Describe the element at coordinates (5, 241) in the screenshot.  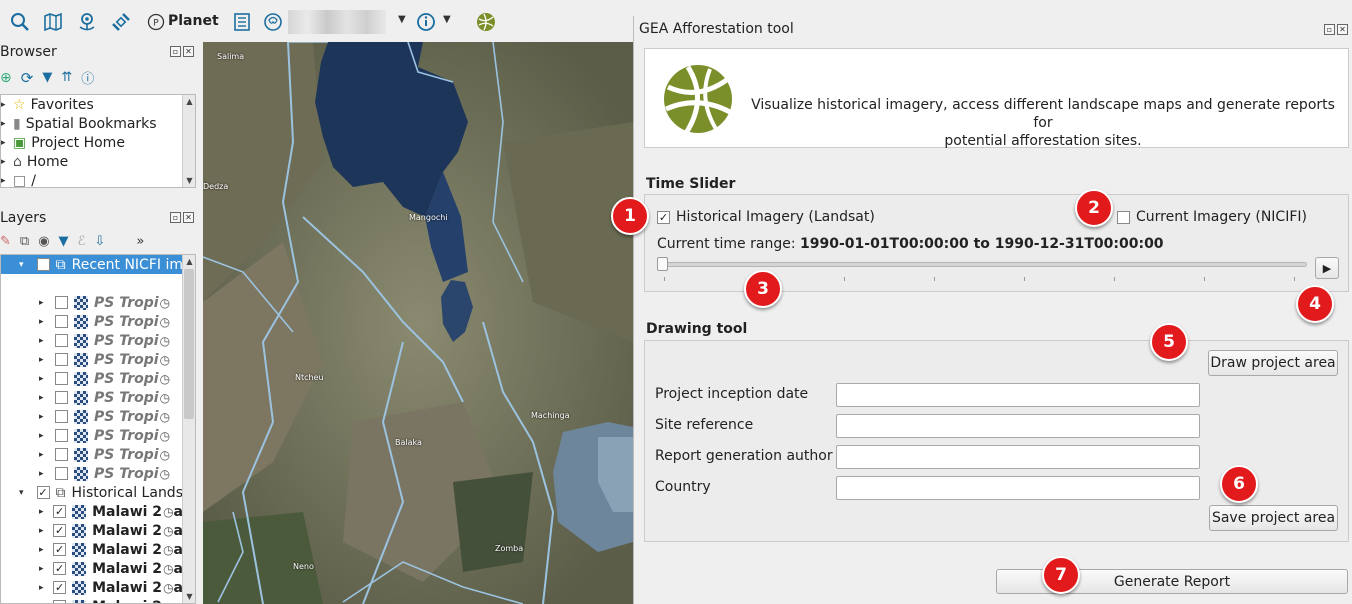
I see `style-manager-icon: ✎` at that location.